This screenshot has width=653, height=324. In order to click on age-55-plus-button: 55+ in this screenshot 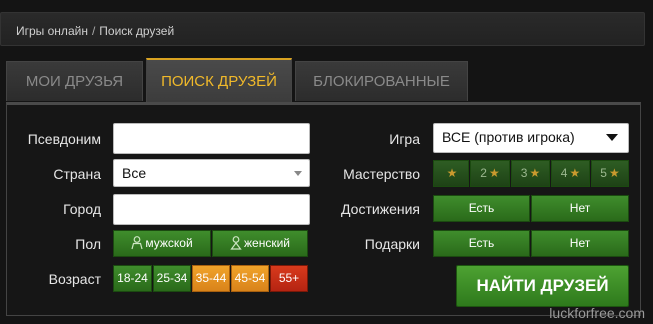, I will do `click(289, 278)`.